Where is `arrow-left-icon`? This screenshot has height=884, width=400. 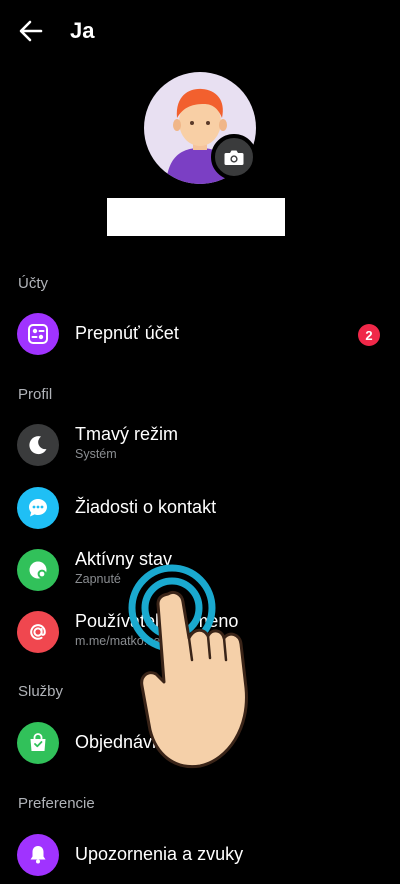
arrow-left-icon is located at coordinates (31, 31).